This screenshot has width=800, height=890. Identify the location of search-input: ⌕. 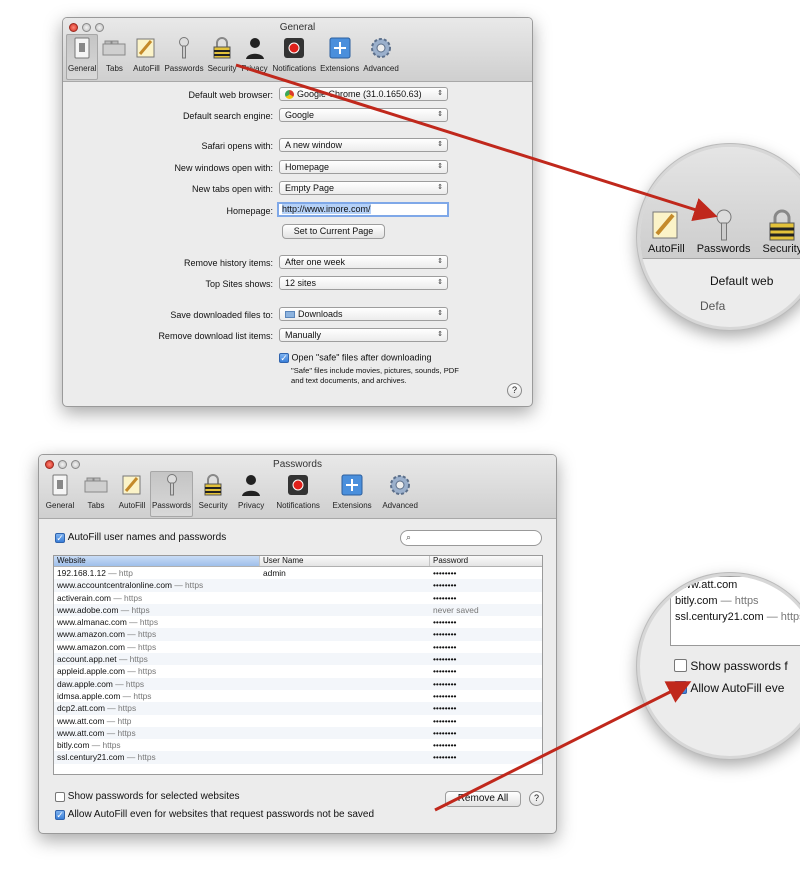
(471, 538).